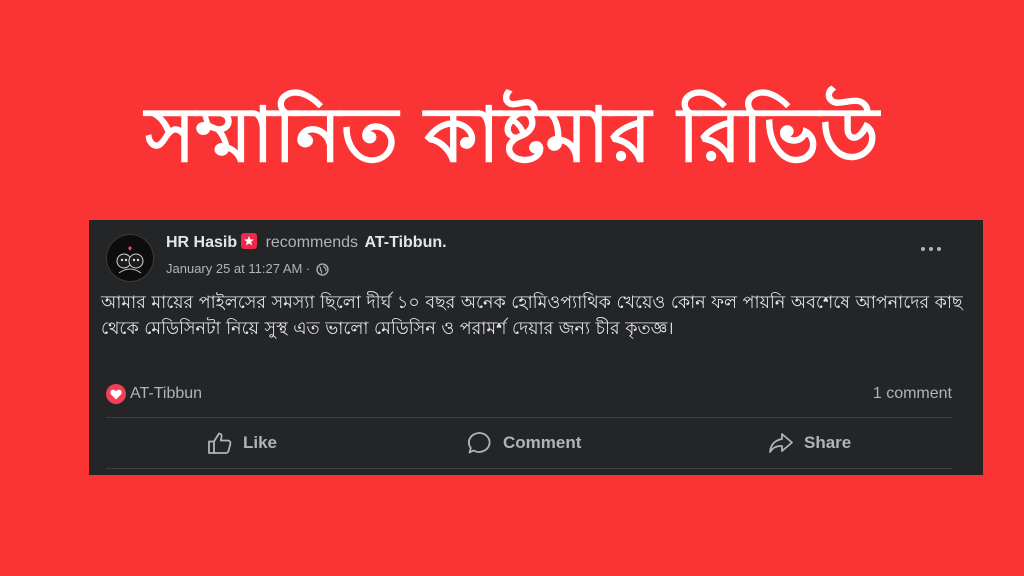 The image size is (1024, 576). Describe the element at coordinates (220, 443) in the screenshot. I see `like-icon` at that location.